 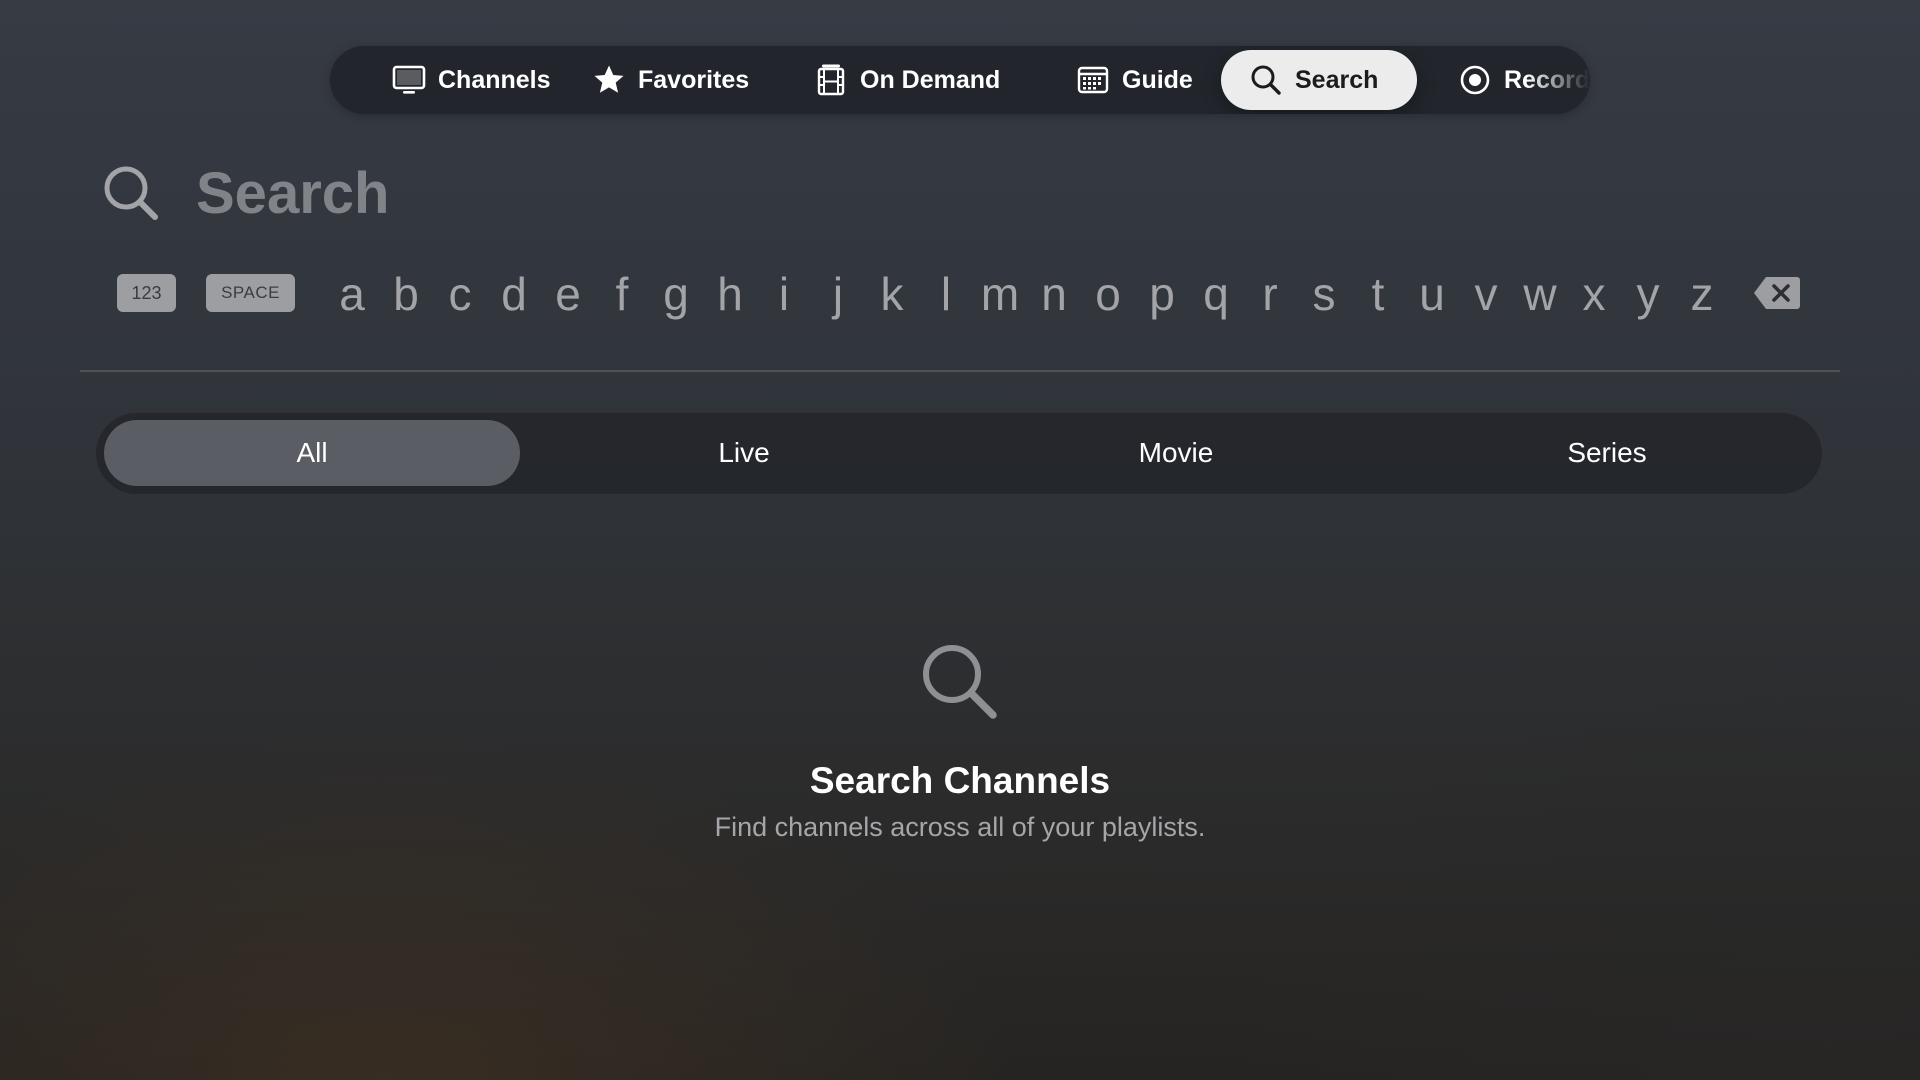 I want to click on key-x: x, so click(x=1594, y=294).